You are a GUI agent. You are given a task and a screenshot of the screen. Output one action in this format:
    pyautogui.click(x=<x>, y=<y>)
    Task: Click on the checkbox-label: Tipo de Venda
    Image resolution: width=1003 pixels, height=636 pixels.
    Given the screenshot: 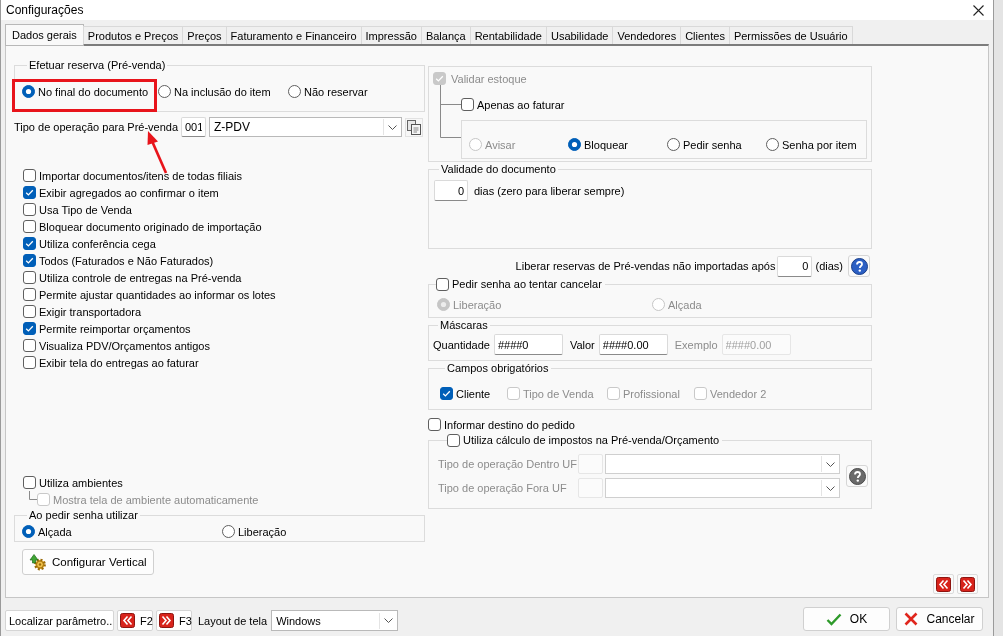 What is the action you would take?
    pyautogui.click(x=558, y=393)
    